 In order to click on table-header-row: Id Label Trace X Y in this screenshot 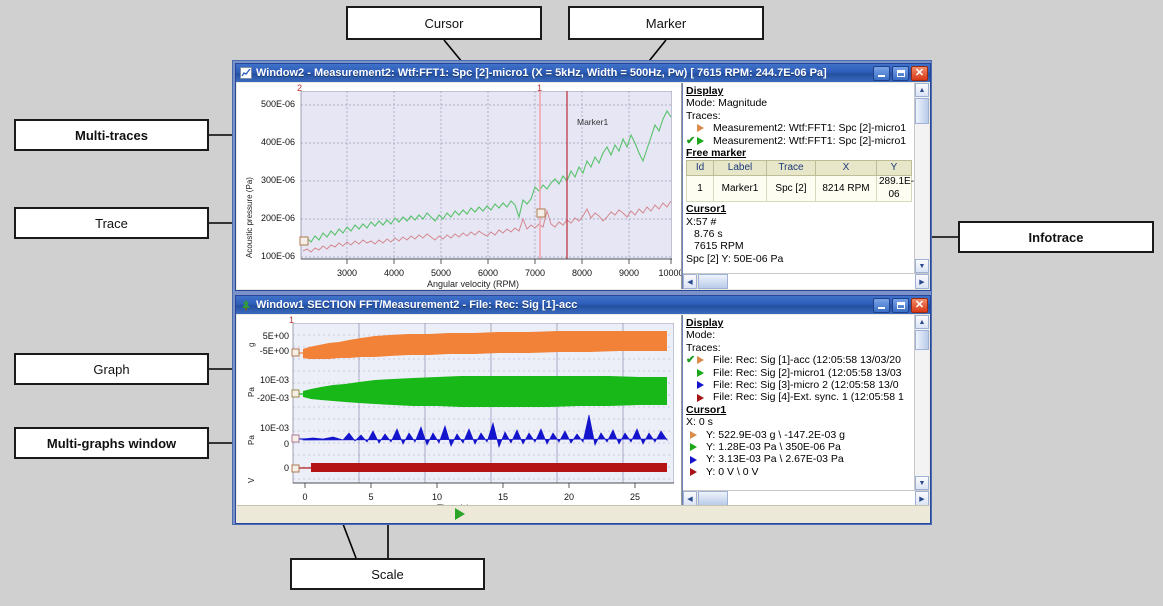, I will do `click(799, 168)`.